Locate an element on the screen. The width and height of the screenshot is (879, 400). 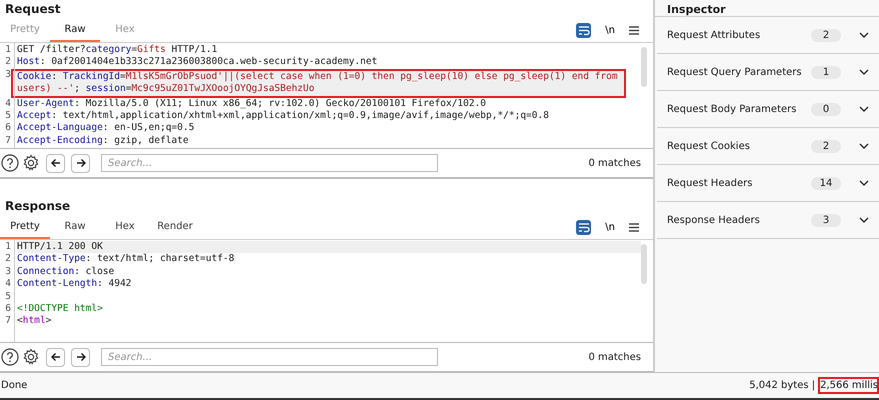
inspector-title: Inspector is located at coordinates (696, 10).